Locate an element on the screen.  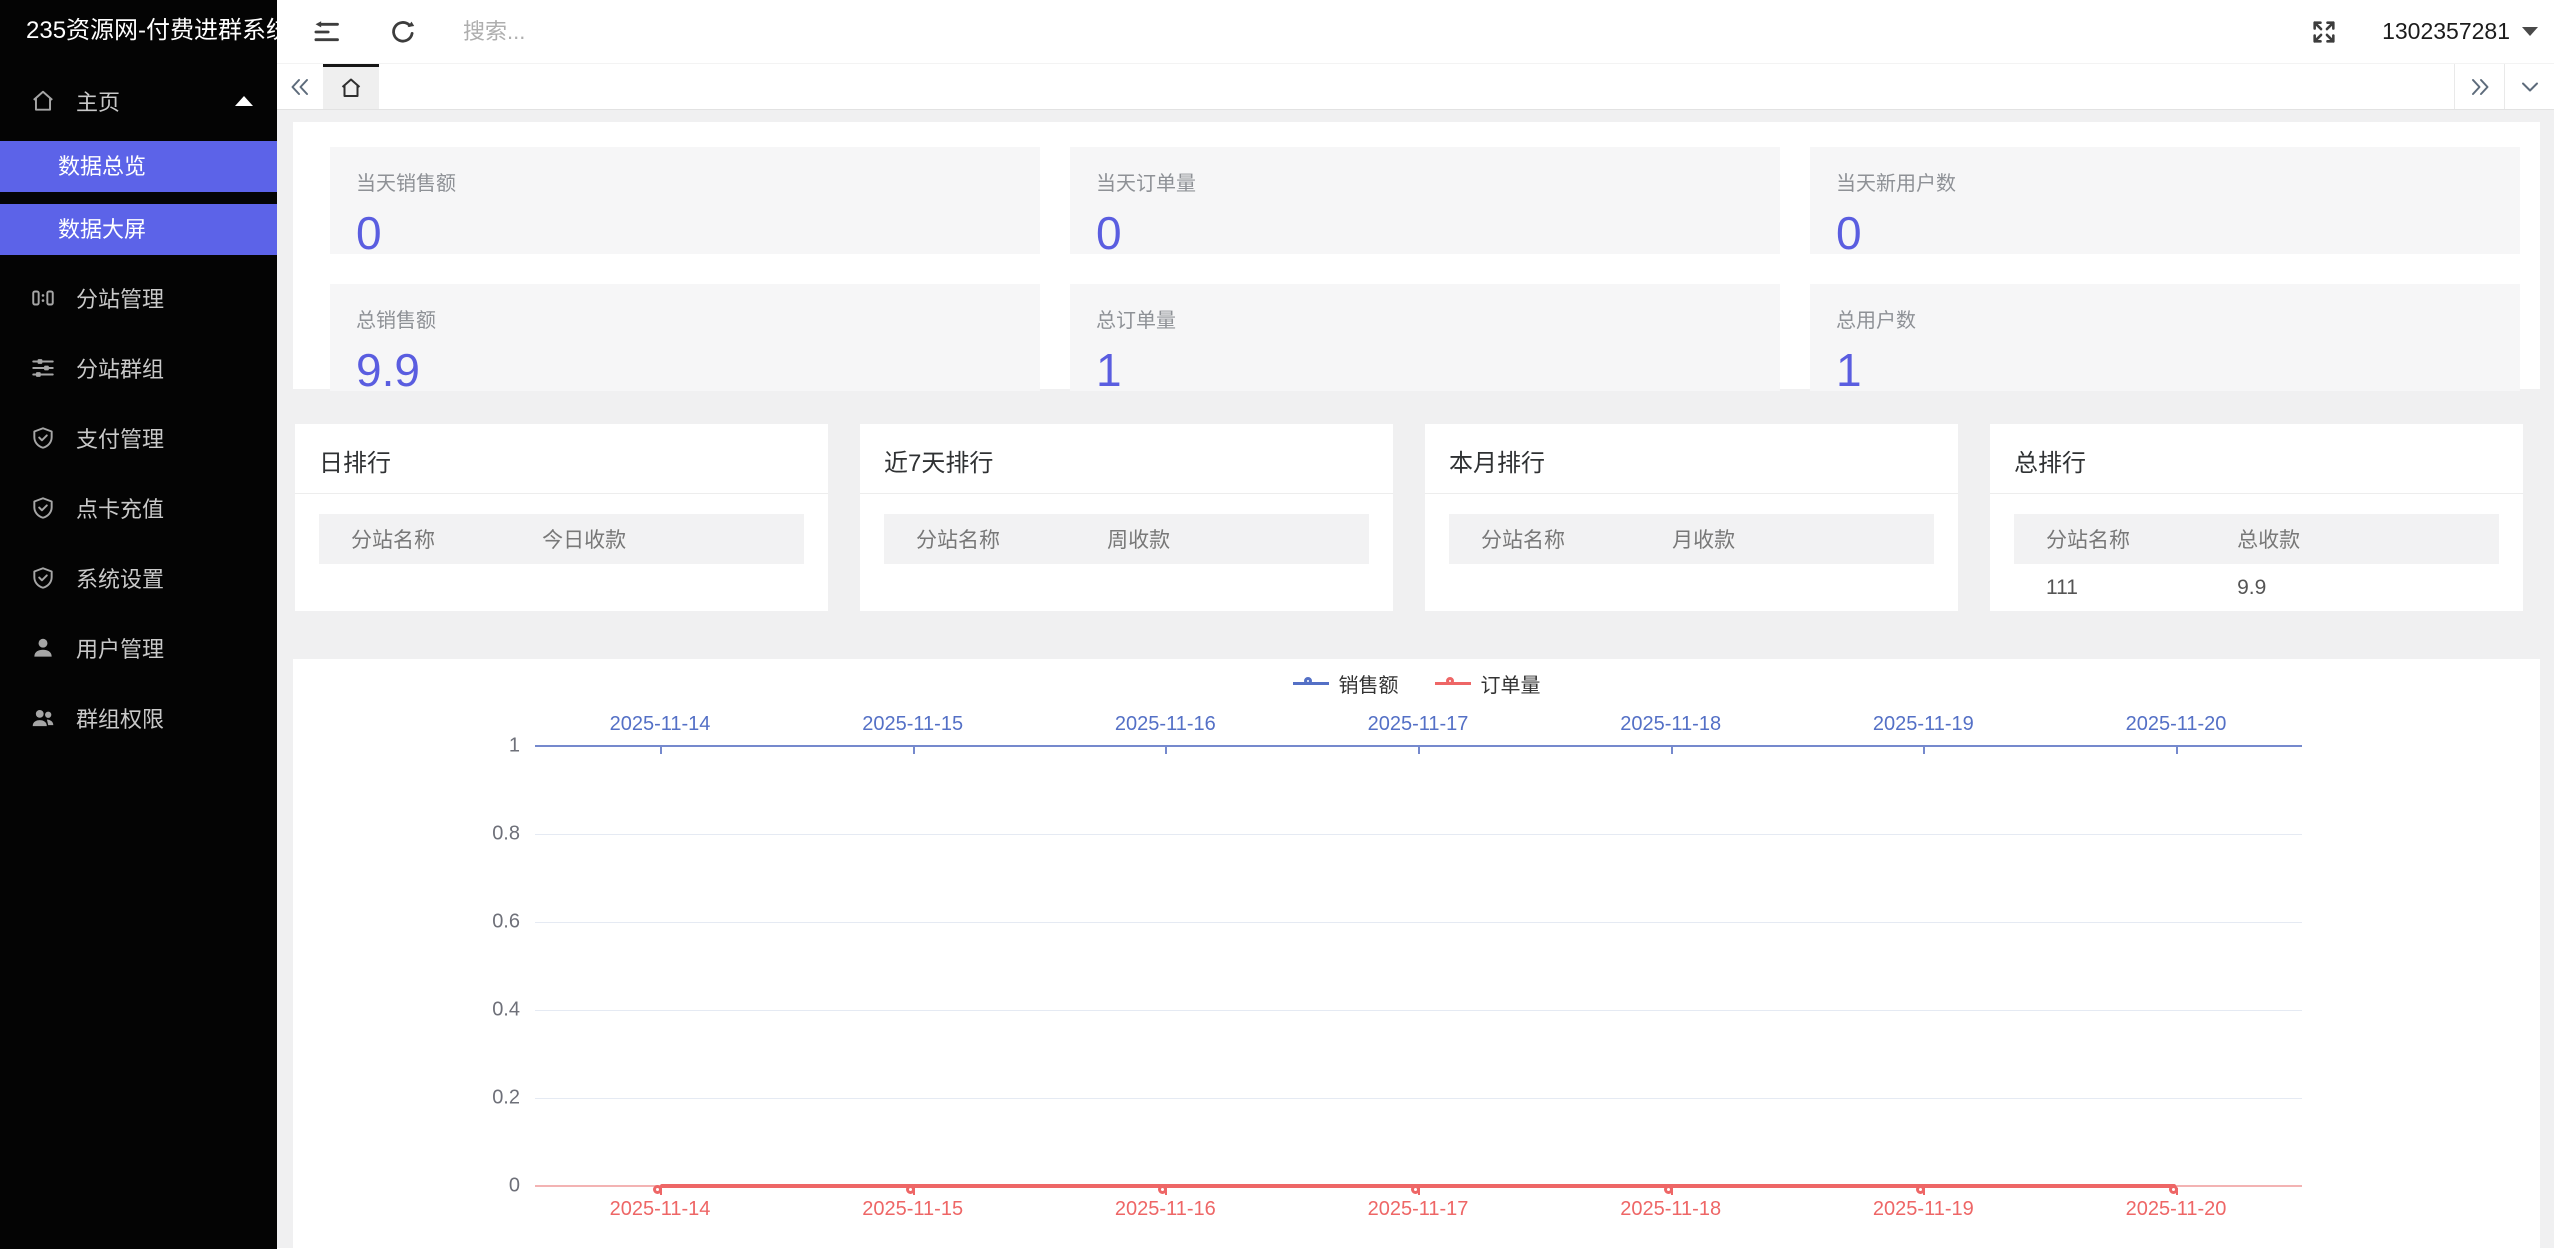
legend-item-0: 销售额 is located at coordinates (1345, 683).